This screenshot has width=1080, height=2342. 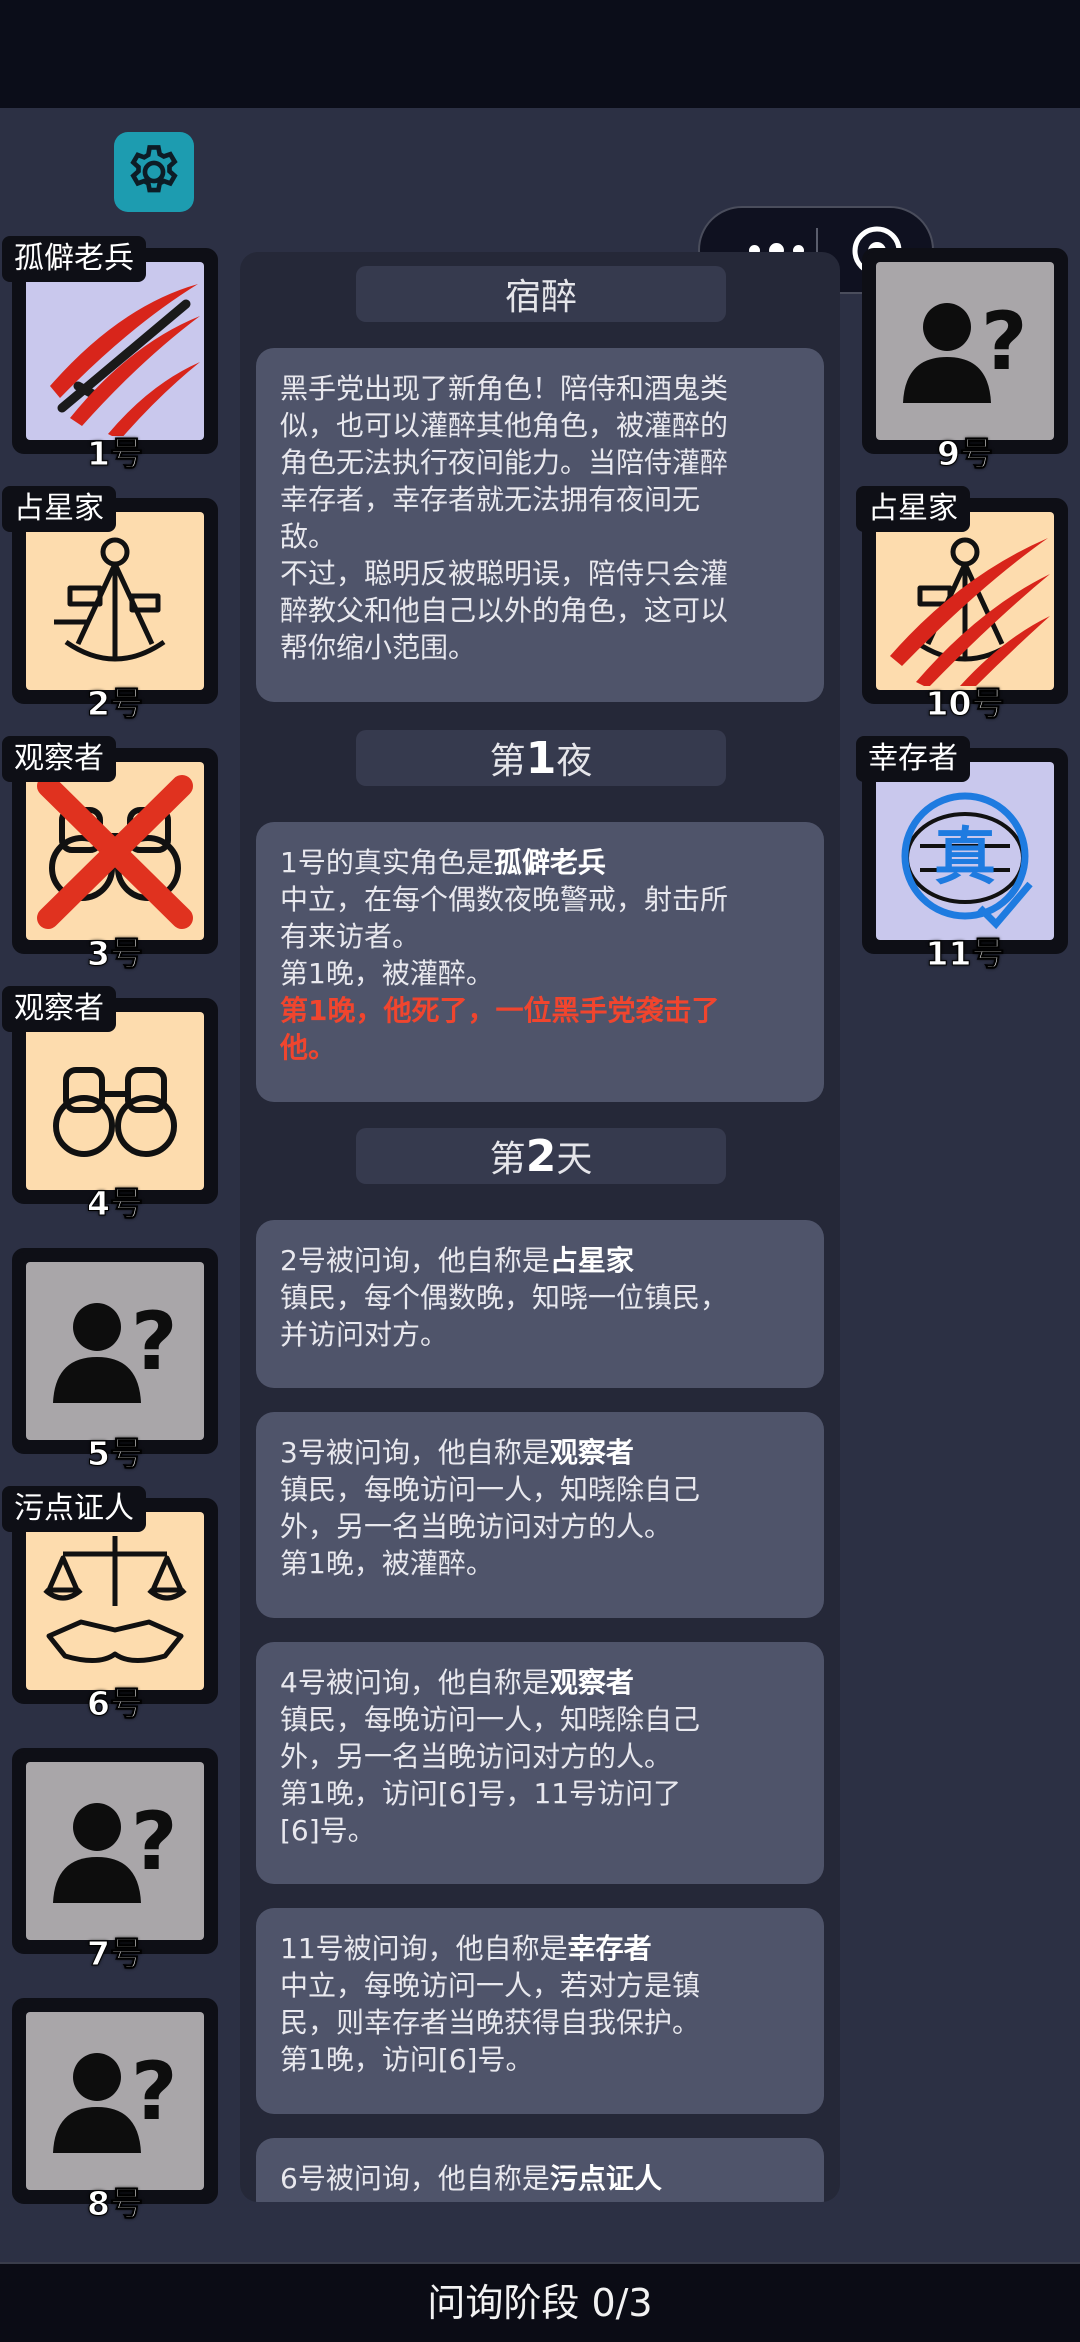 I want to click on player-card-9: ? 9号, so click(x=965, y=361).